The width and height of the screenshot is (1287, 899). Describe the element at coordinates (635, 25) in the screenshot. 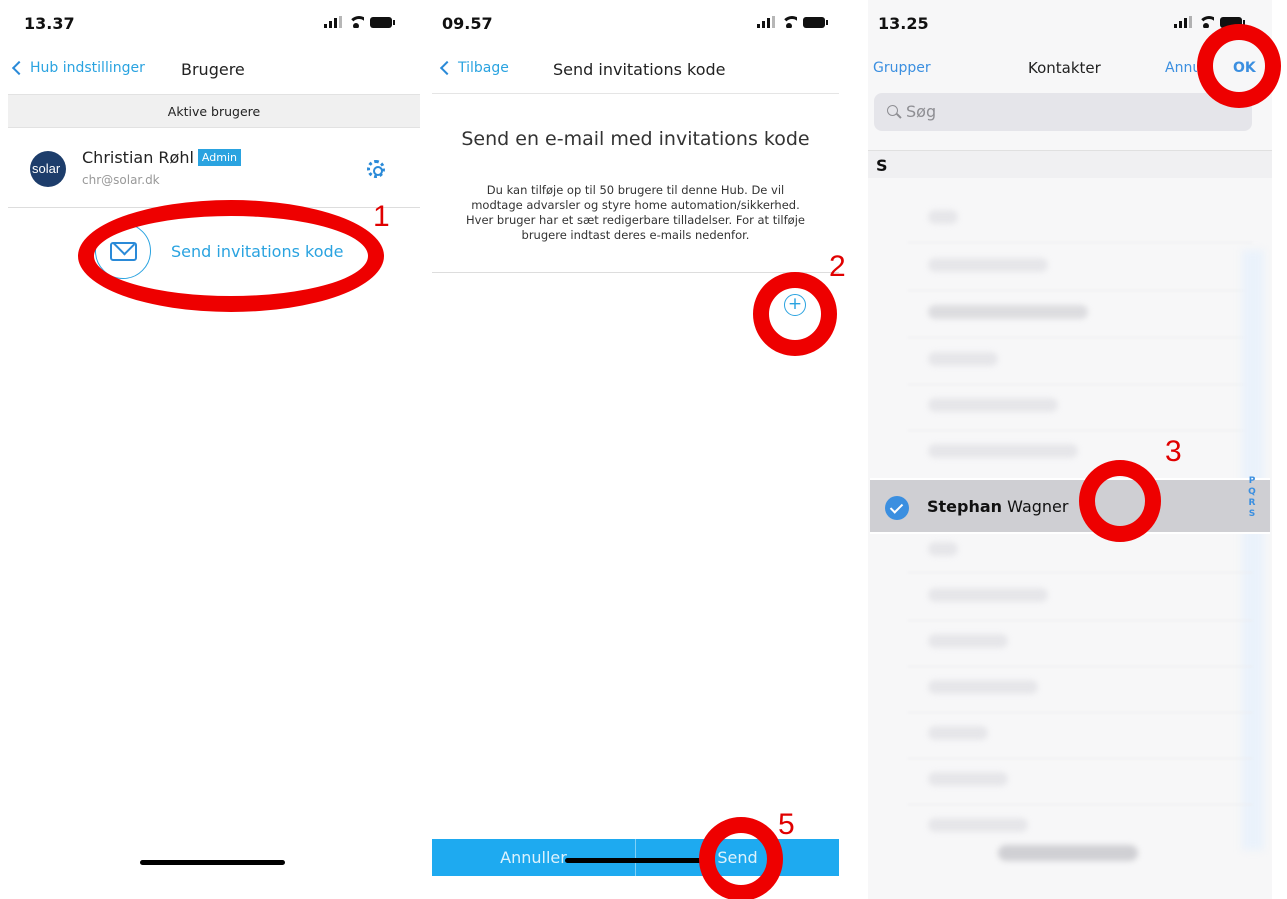

I see `status-bar: 09.57` at that location.